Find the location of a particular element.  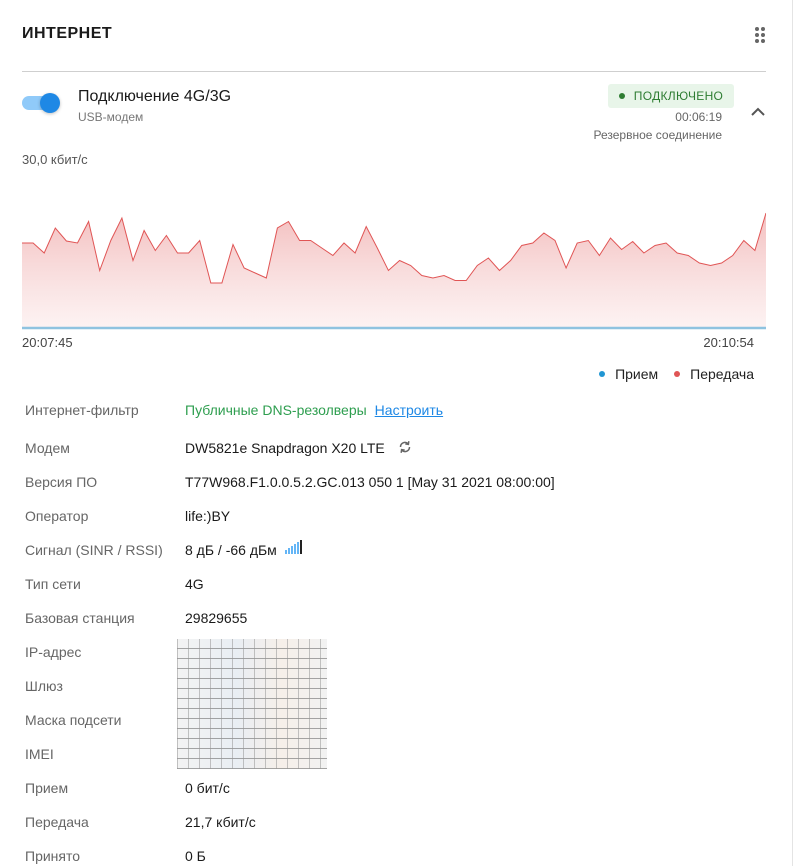

detail-label: Прием is located at coordinates (47, 788).